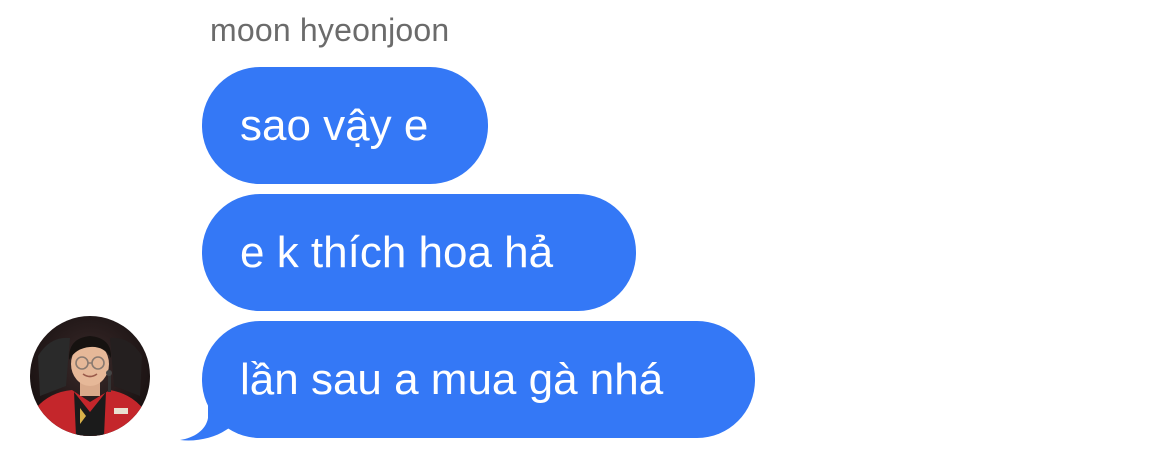 This screenshot has width=1170, height=469. Describe the element at coordinates (334, 125) in the screenshot. I see `message-text: sao vậy e` at that location.